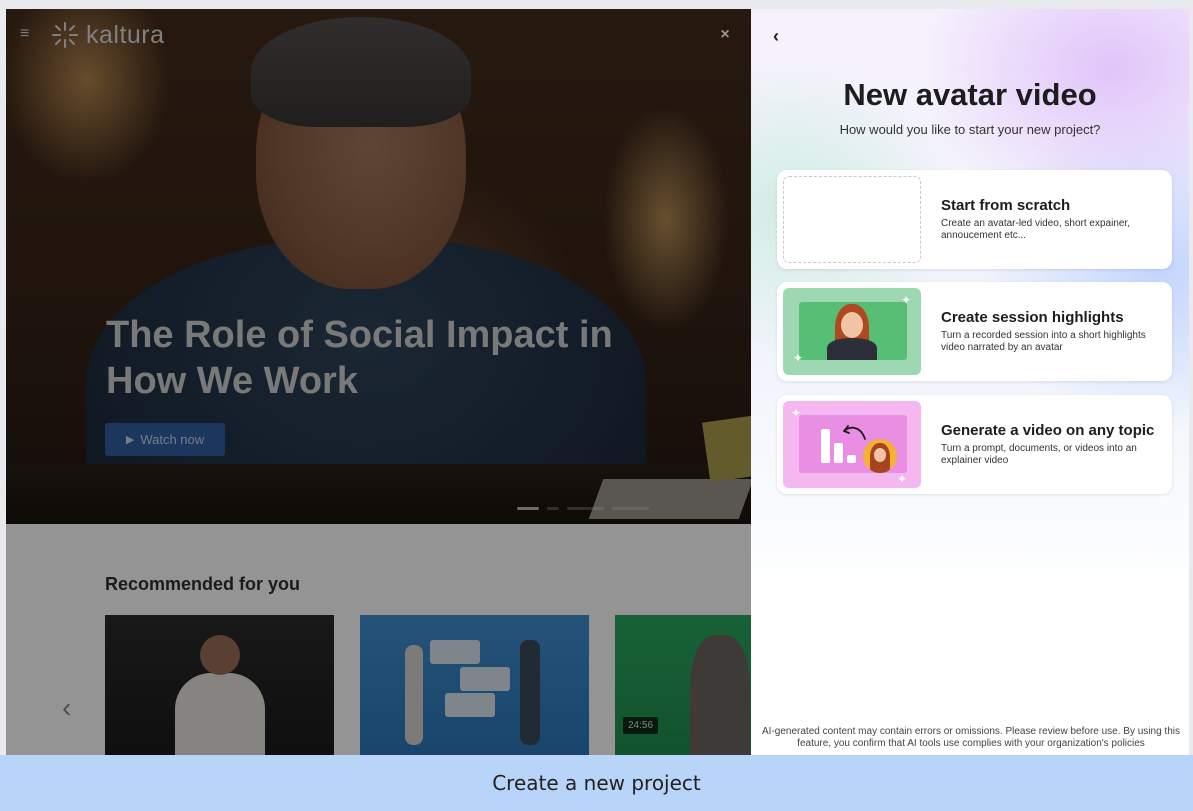  Describe the element at coordinates (1048, 430) in the screenshot. I see `option-title: Generate a video on any topic` at that location.